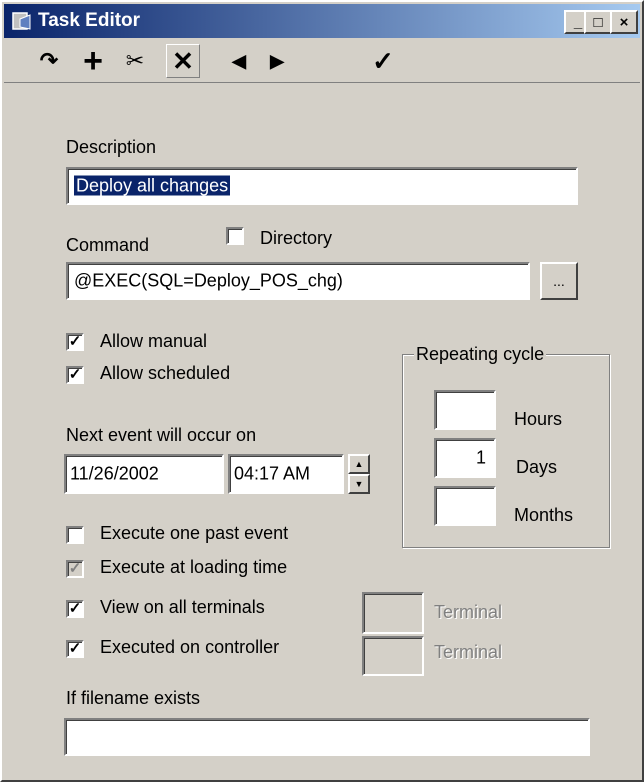 This screenshot has height=782, width=644. I want to click on executed-controller-label: Executed on controller, so click(190, 647).